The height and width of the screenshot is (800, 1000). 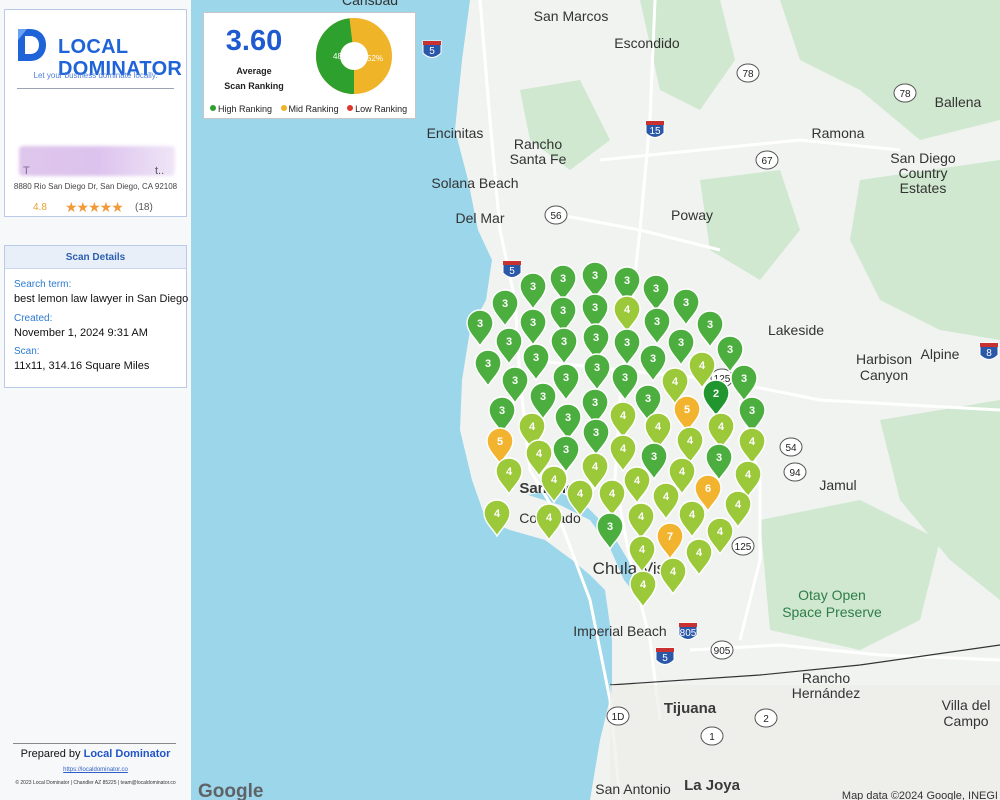 What do you see at coordinates (619, 631) in the screenshot?
I see `place-label: Imperial Beach` at bounding box center [619, 631].